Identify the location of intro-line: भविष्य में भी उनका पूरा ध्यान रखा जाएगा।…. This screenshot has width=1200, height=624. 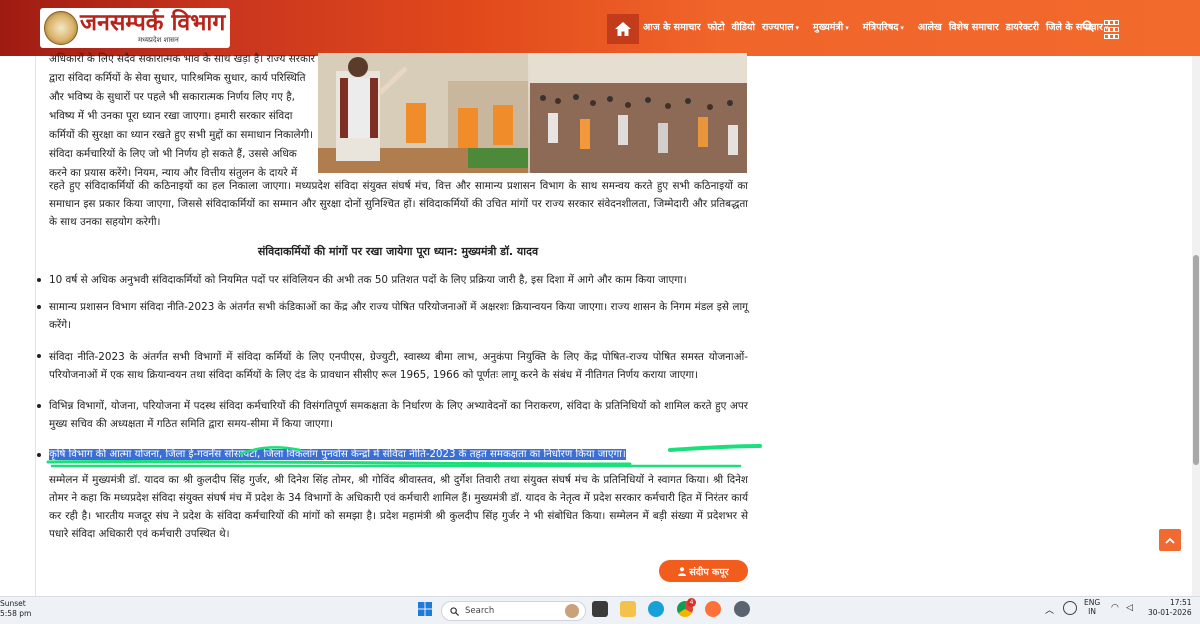
(171, 116).